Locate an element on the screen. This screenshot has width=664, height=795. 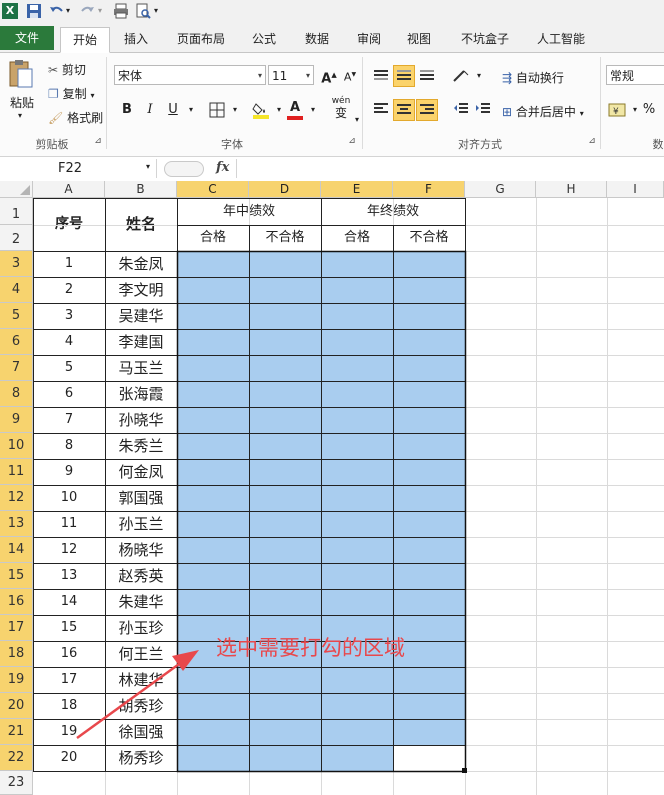
clipboard-launcher-icon: ⊿ is located at coordinates (98, 141).